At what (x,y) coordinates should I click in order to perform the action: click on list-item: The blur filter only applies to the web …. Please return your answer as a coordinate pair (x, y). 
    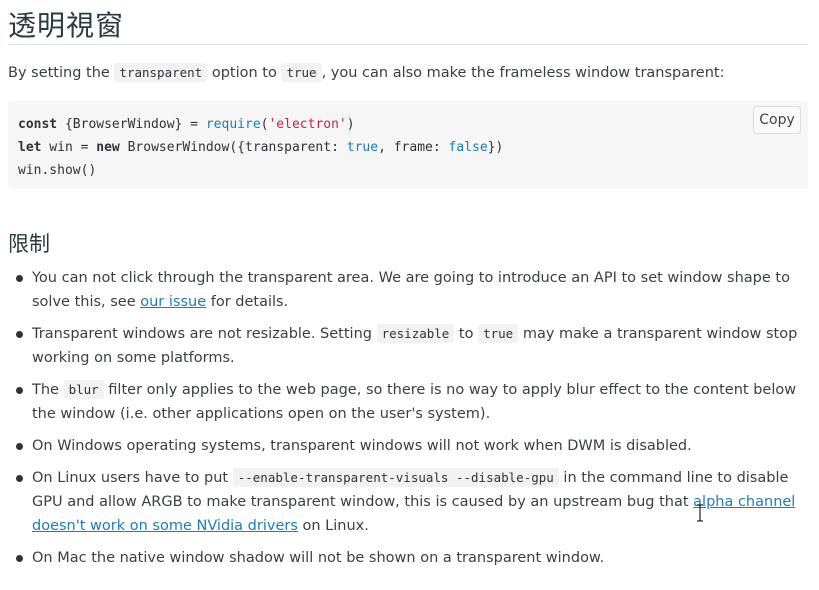
    Looking at the image, I should click on (408, 402).